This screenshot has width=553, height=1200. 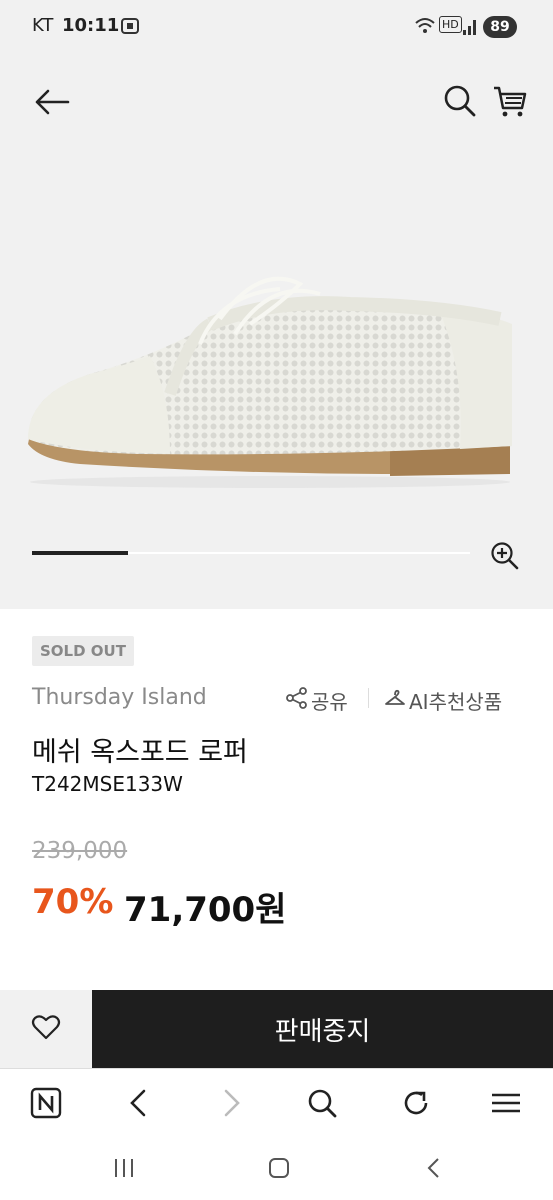 What do you see at coordinates (80, 851) in the screenshot?
I see `original-price: 239,000` at bounding box center [80, 851].